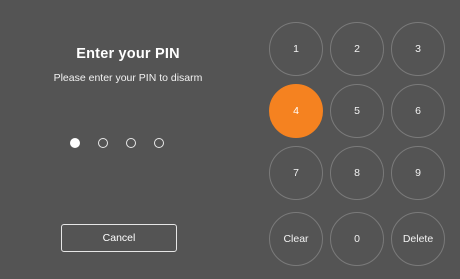 Image resolution: width=460 pixels, height=279 pixels. I want to click on key-8: 8, so click(357, 173).